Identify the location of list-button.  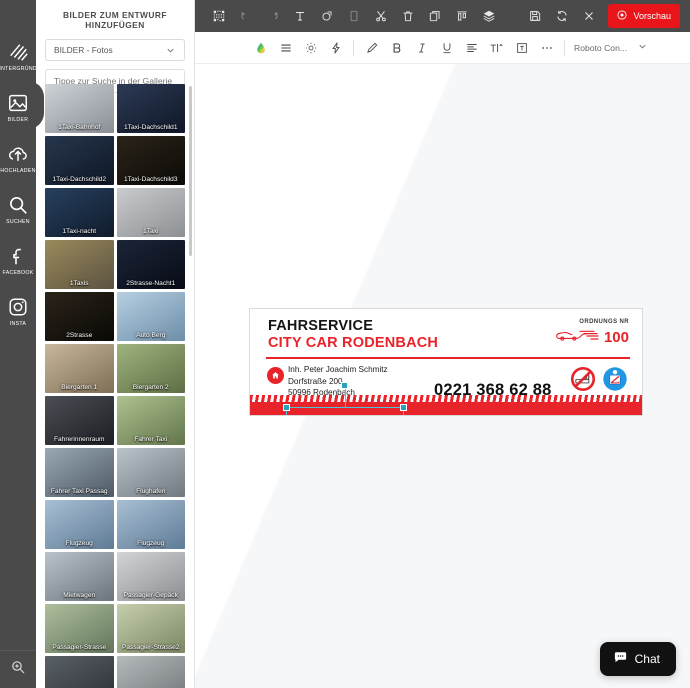
(285, 48).